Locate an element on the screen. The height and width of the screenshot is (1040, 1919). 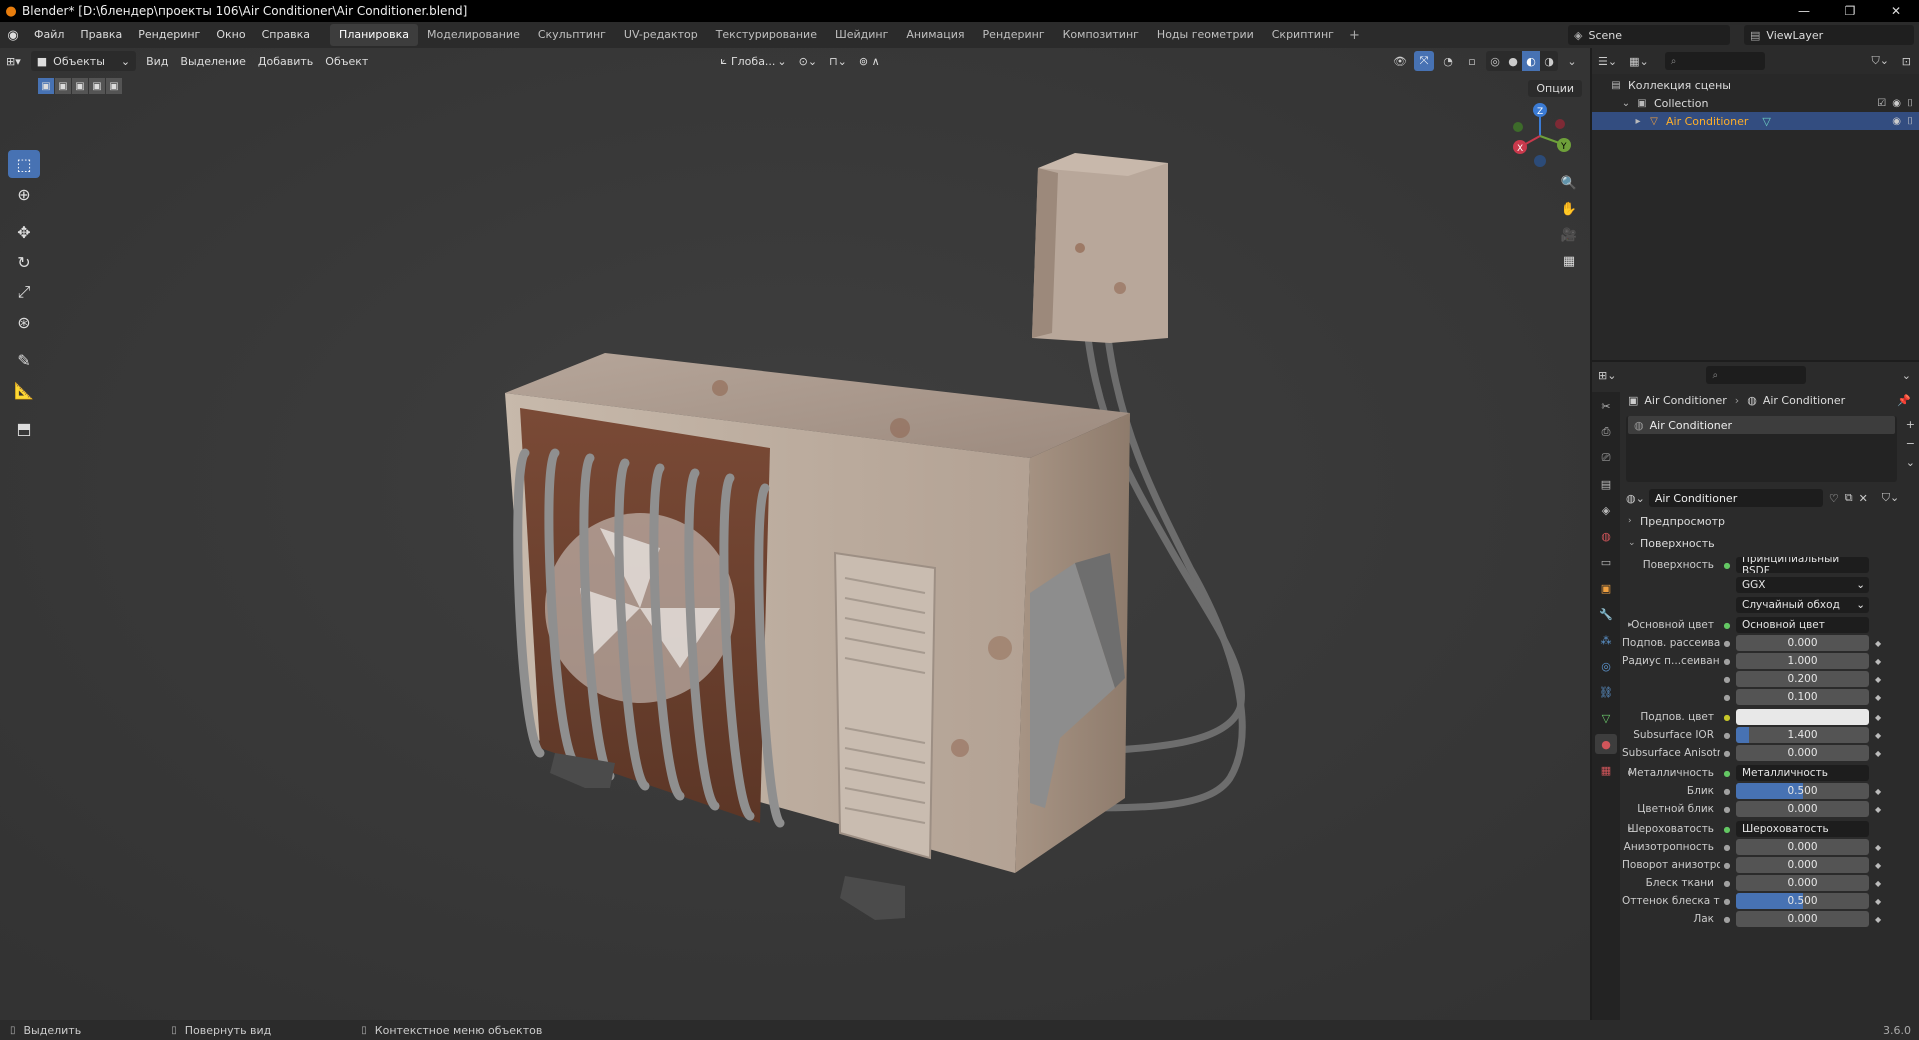
display-mode-icon: ▦⌄ is located at coordinates (1639, 61).